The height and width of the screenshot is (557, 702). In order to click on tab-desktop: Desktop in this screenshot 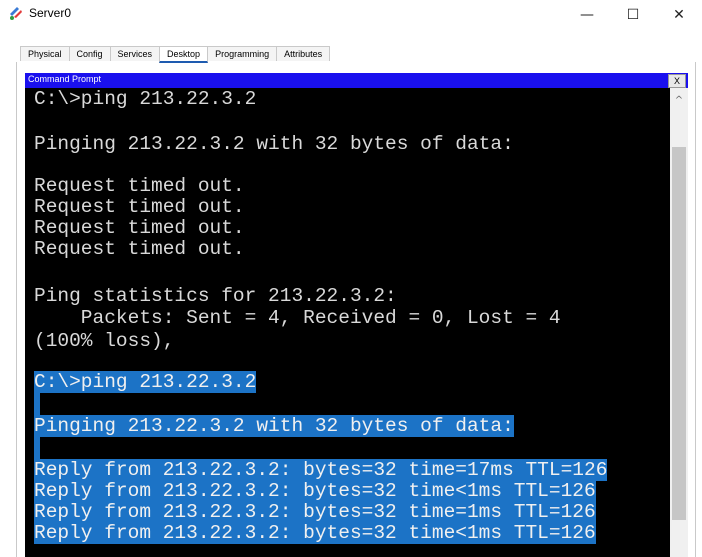, I will do `click(184, 54)`.